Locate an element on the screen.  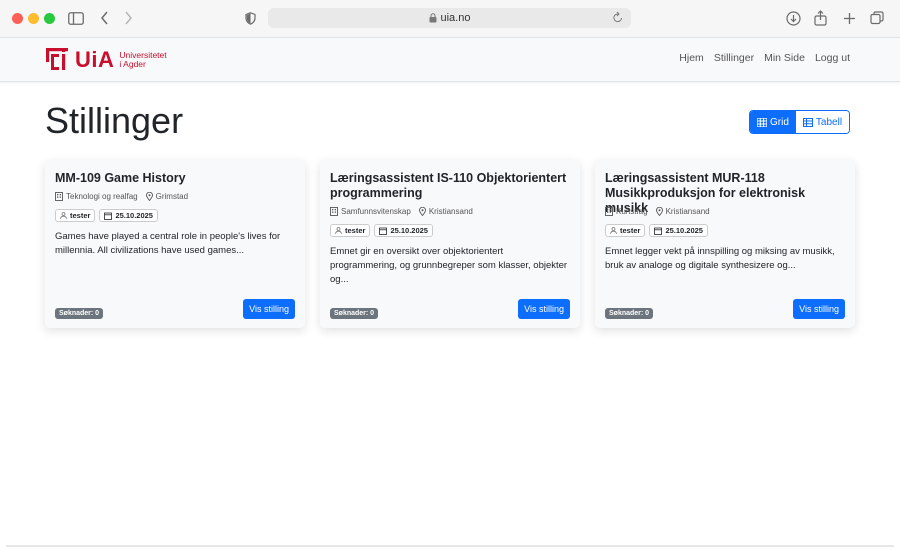
uia-emblem-icon is located at coordinates (57, 59).